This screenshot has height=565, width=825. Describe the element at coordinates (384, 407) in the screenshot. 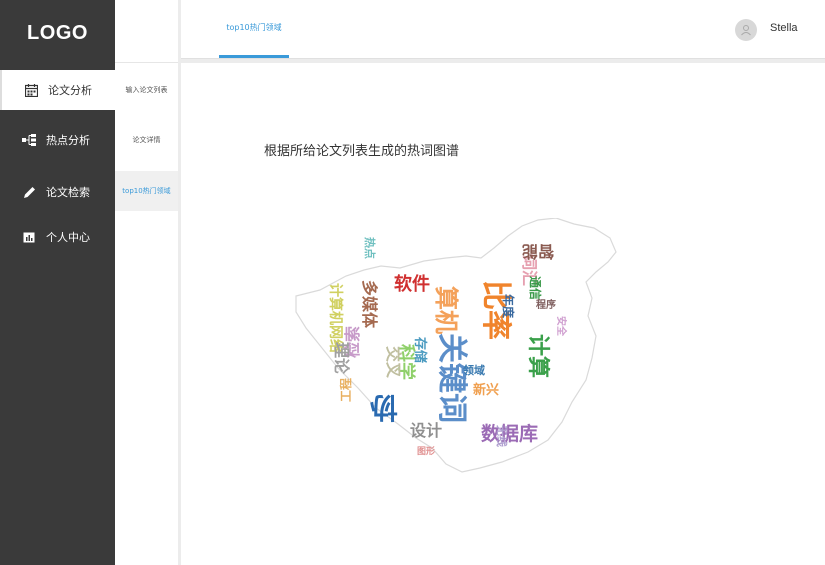

I see `word-cloud-word: 协` at that location.